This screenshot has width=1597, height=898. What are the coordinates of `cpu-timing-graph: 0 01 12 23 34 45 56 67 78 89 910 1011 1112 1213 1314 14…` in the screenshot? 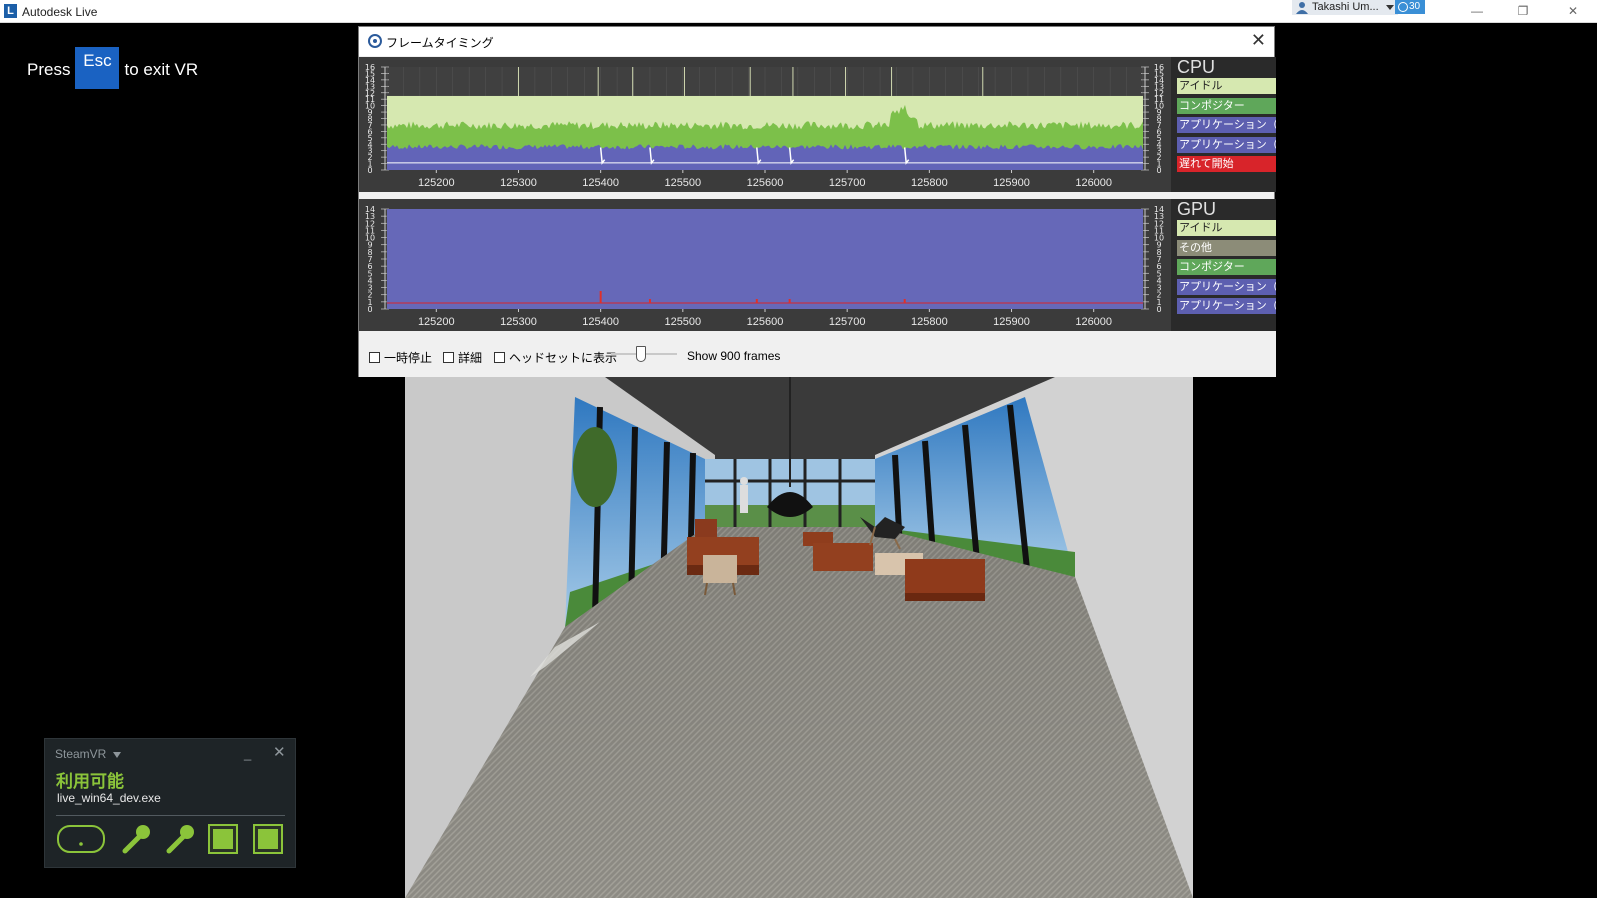 It's located at (764, 126).